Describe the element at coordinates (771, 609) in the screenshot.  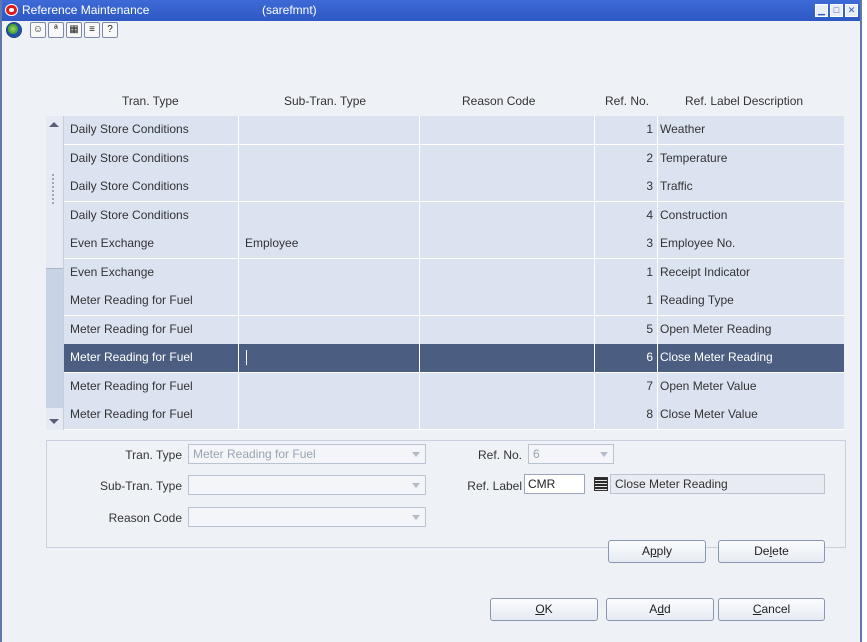
I see `cancel-button: Cancel` at that location.